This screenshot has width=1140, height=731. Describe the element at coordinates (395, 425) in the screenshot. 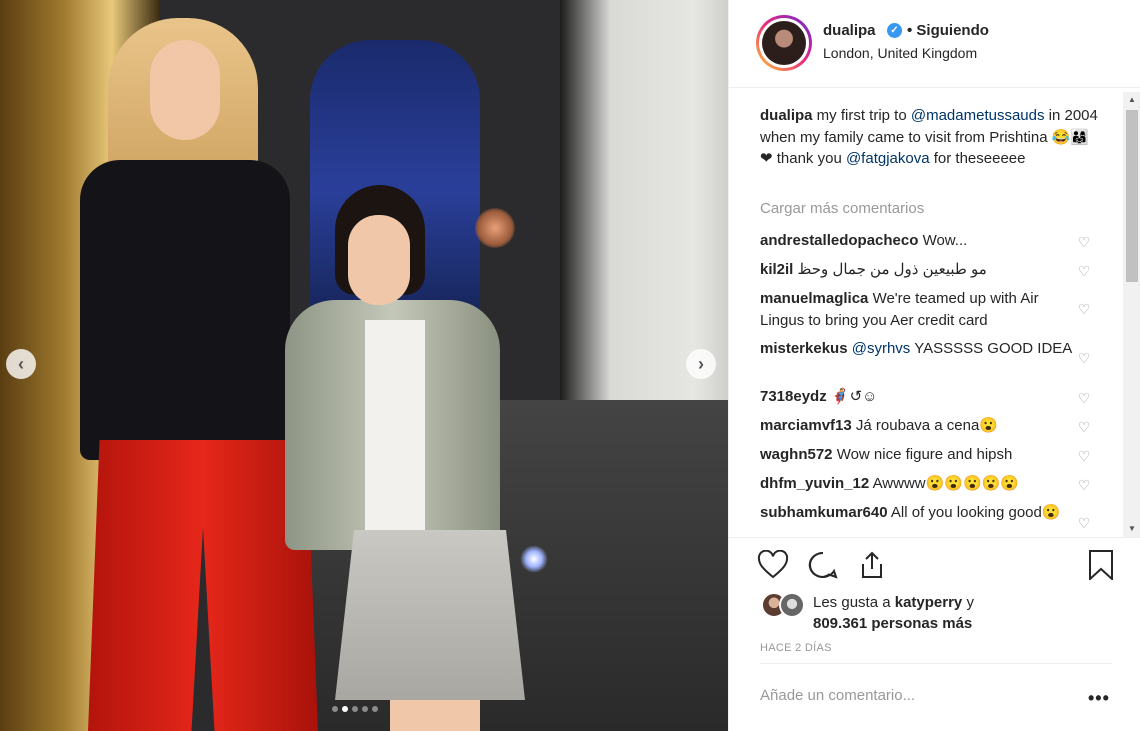

I see `photo-girl-shirt` at that location.